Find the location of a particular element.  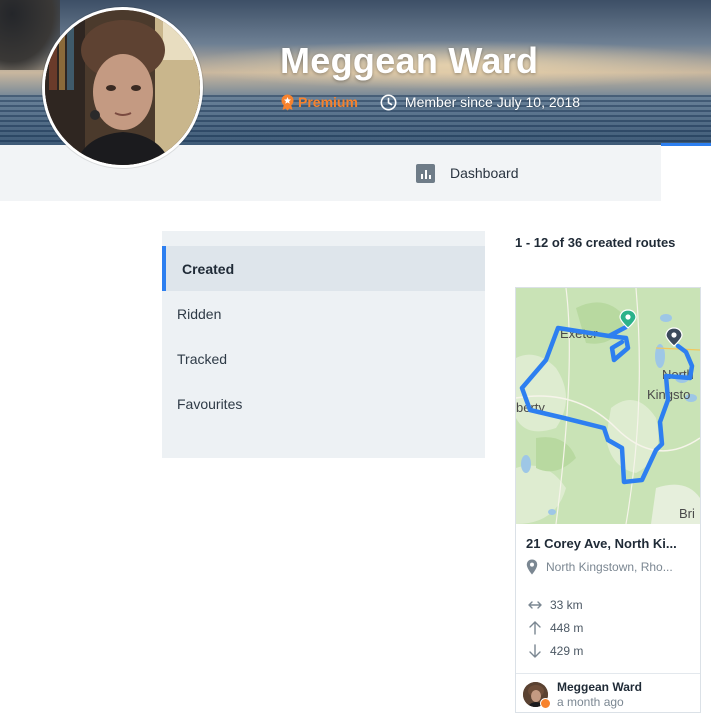

route-elevation-loss: 429 m is located at coordinates (555, 651).